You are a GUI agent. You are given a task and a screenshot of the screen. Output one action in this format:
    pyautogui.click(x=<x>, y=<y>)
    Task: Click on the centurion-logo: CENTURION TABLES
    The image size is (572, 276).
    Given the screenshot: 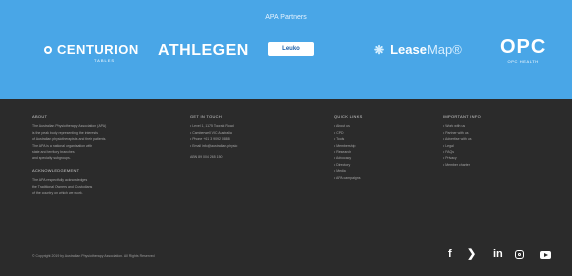 What is the action you would take?
    pyautogui.click(x=91, y=52)
    